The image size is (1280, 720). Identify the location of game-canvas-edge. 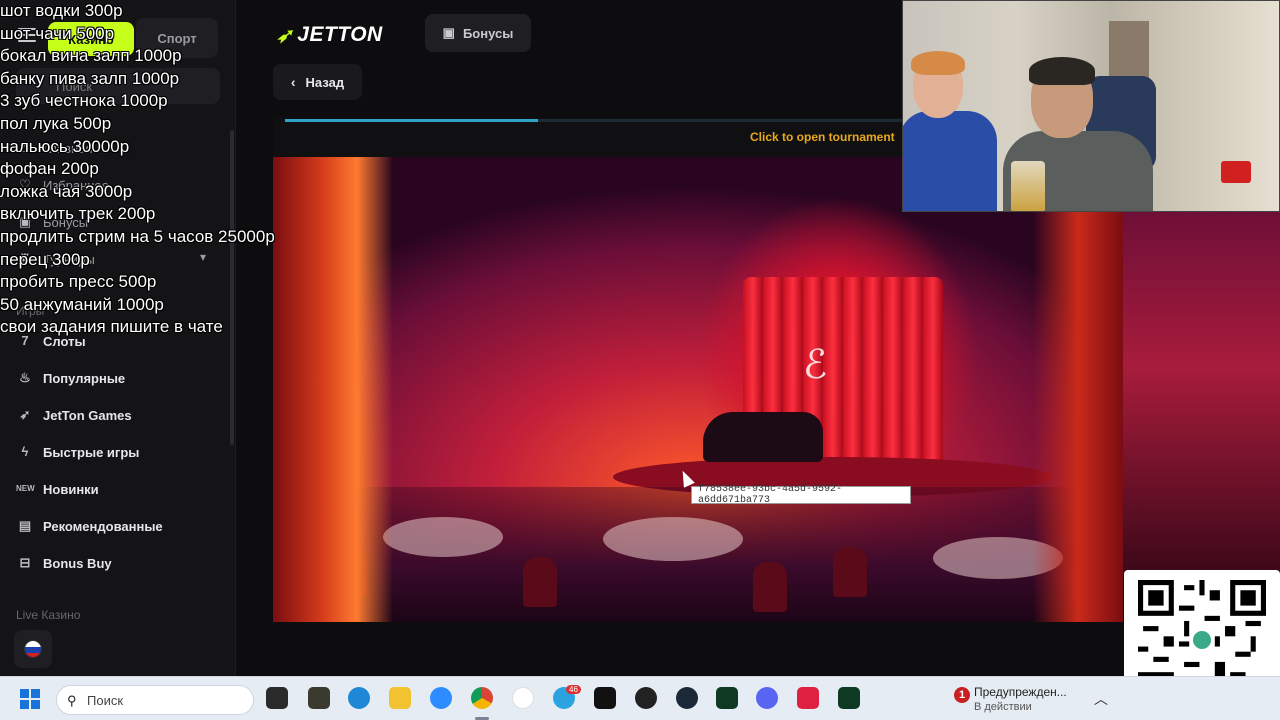
(1201, 367).